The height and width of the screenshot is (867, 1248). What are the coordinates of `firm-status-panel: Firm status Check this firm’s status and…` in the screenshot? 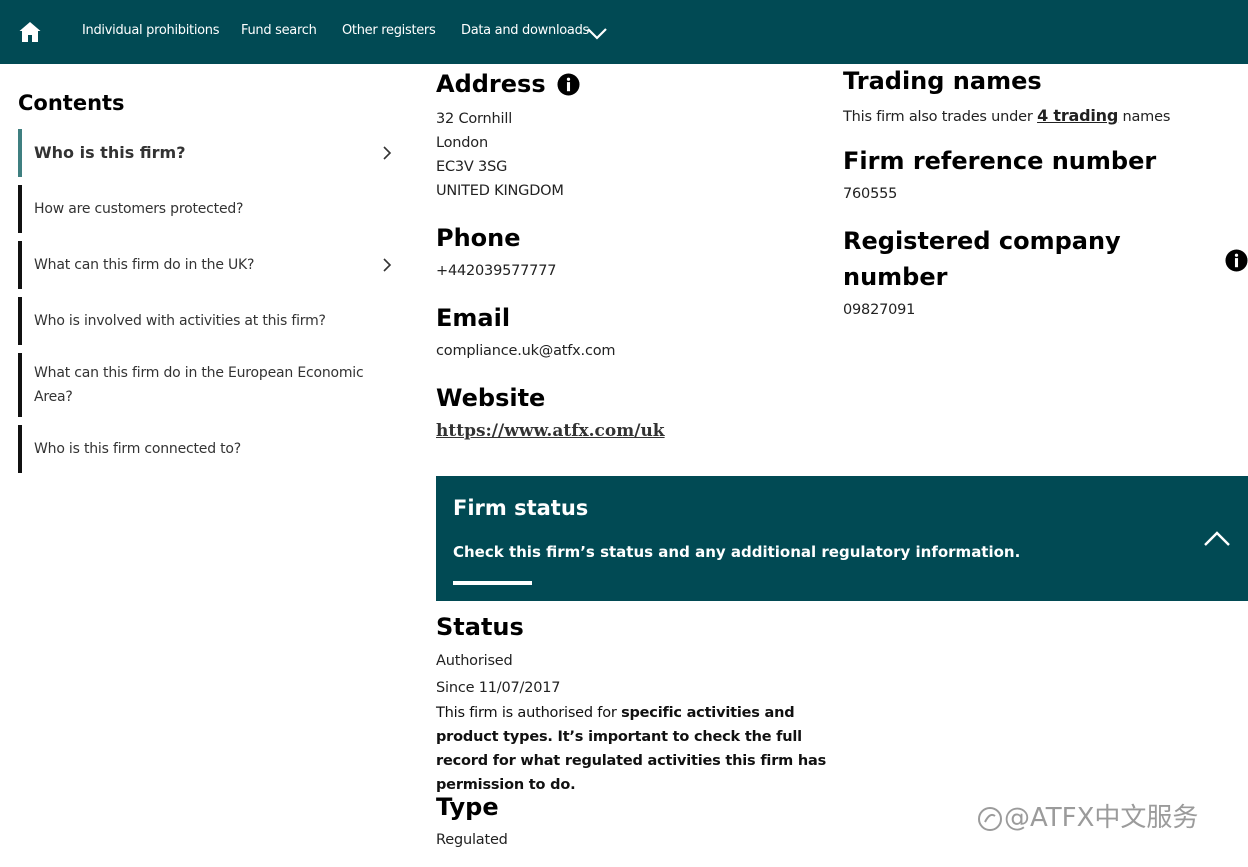 It's located at (842, 538).